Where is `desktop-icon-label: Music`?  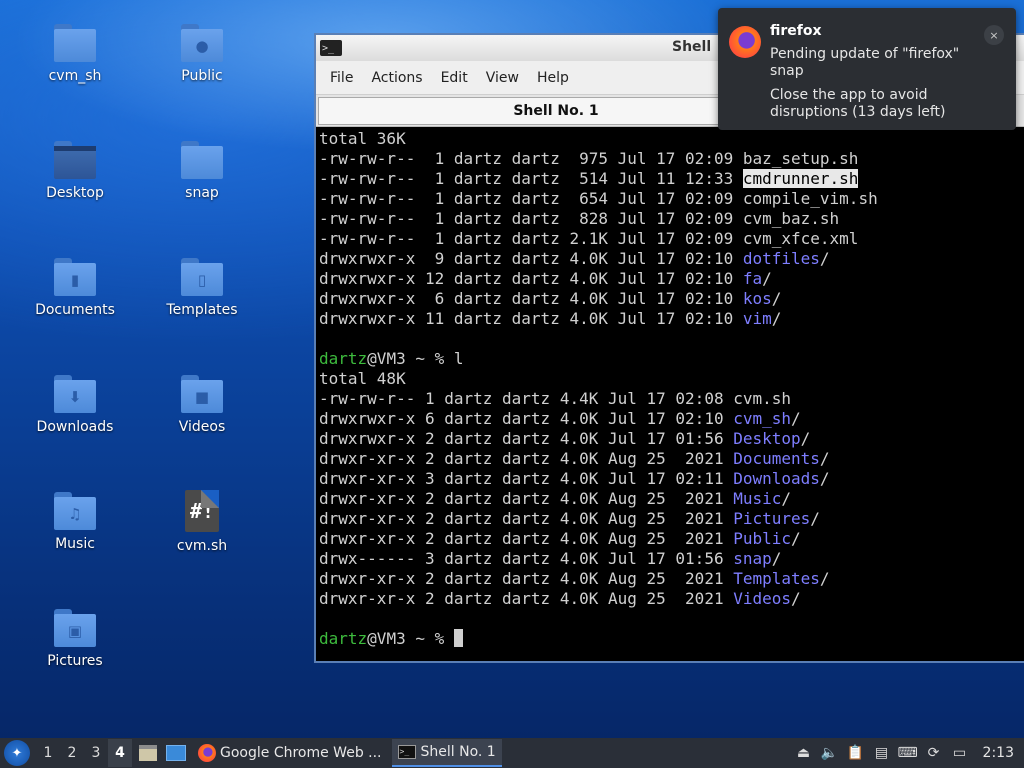 desktop-icon-label: Music is located at coordinates (75, 544).